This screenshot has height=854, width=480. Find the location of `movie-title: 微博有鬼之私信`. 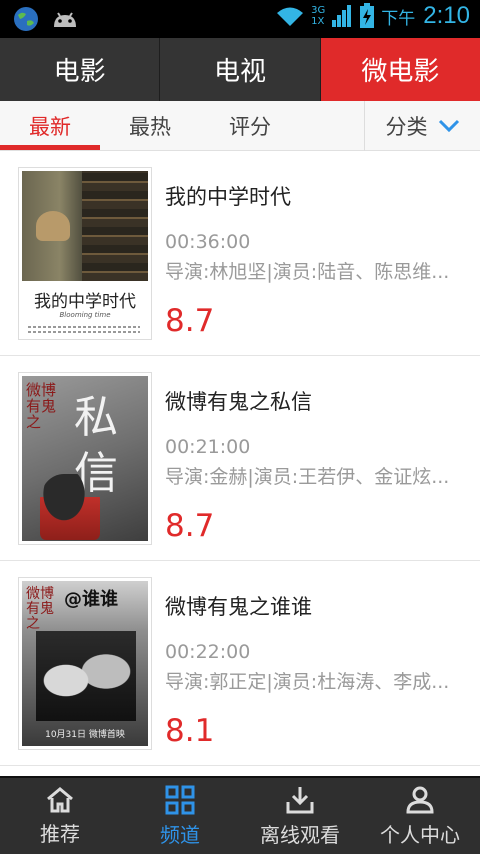

movie-title: 微博有鬼之私信 is located at coordinates (238, 402).